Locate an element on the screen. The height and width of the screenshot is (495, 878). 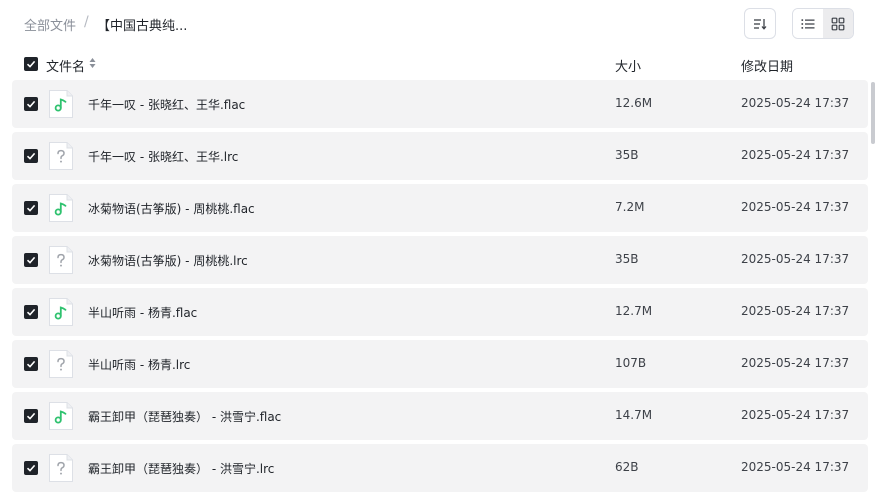
sort-toggle-icon is located at coordinates (92, 63).